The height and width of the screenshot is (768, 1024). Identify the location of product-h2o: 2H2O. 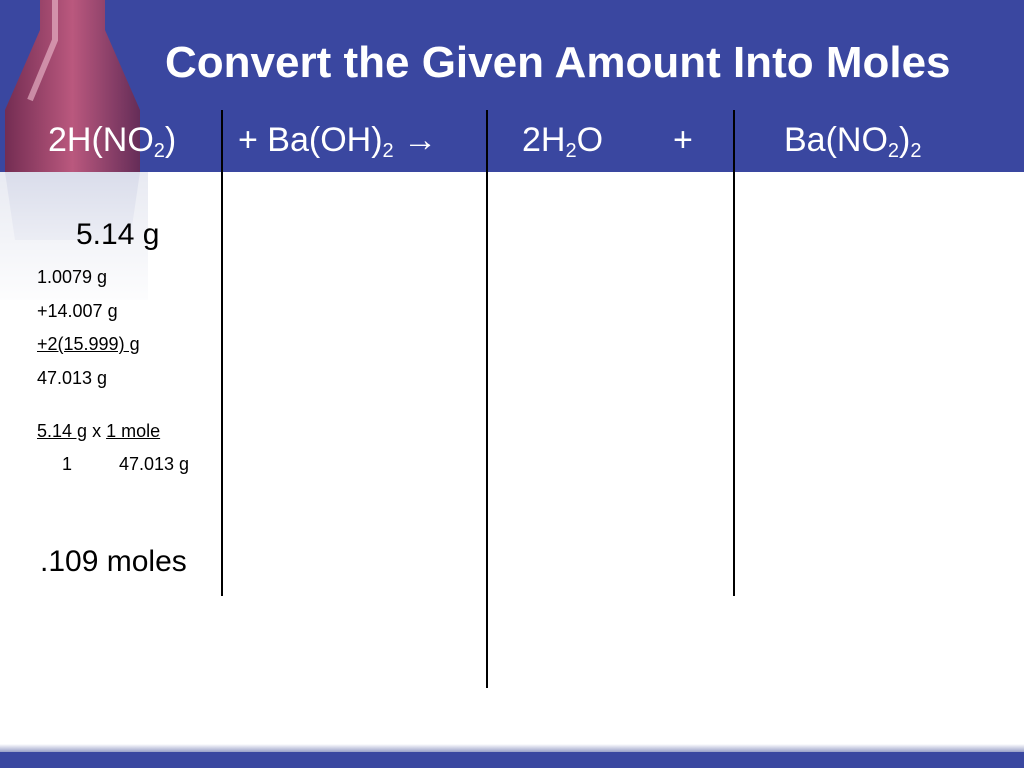
(563, 141).